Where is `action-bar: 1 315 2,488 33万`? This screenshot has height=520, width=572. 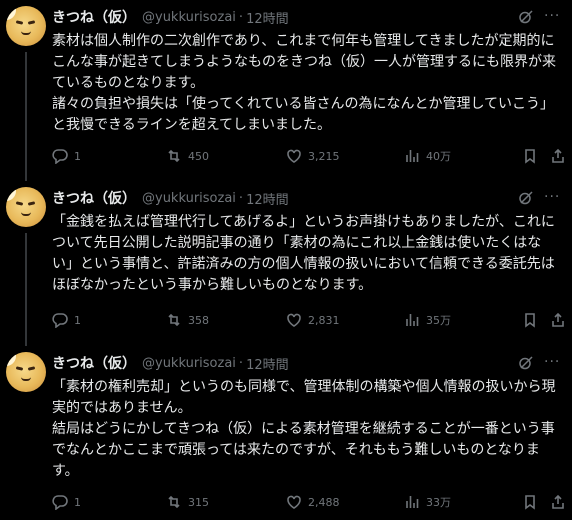
action-bar: 1 315 2,488 33万 is located at coordinates (308, 502).